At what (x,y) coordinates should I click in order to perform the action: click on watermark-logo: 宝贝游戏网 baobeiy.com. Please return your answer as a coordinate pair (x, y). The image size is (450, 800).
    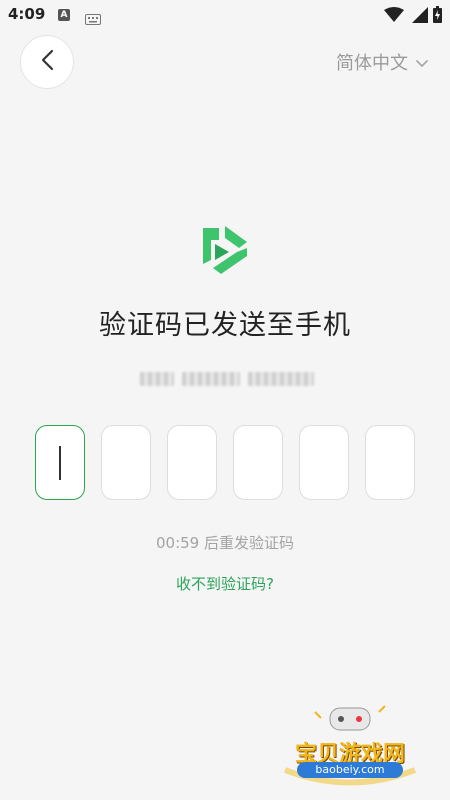
    Looking at the image, I should click on (350, 745).